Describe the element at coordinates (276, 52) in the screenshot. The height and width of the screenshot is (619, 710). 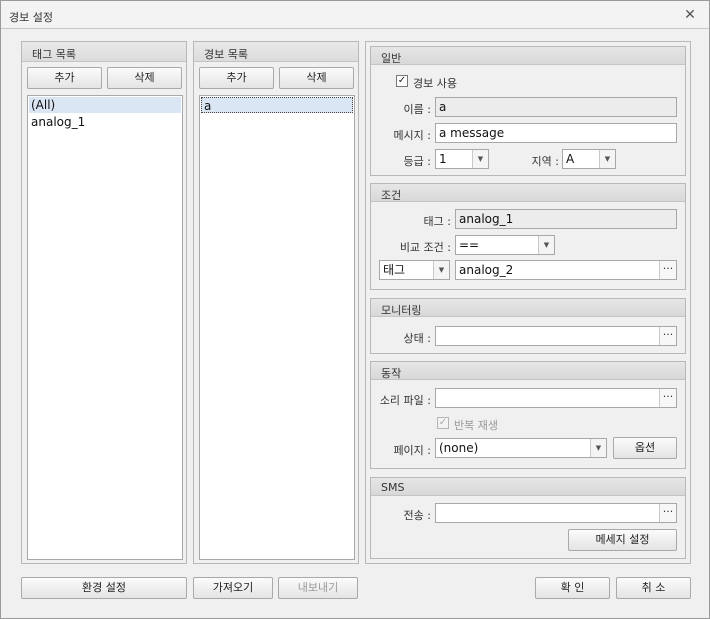
I see `alarm-list-header: 경보 목록` at that location.